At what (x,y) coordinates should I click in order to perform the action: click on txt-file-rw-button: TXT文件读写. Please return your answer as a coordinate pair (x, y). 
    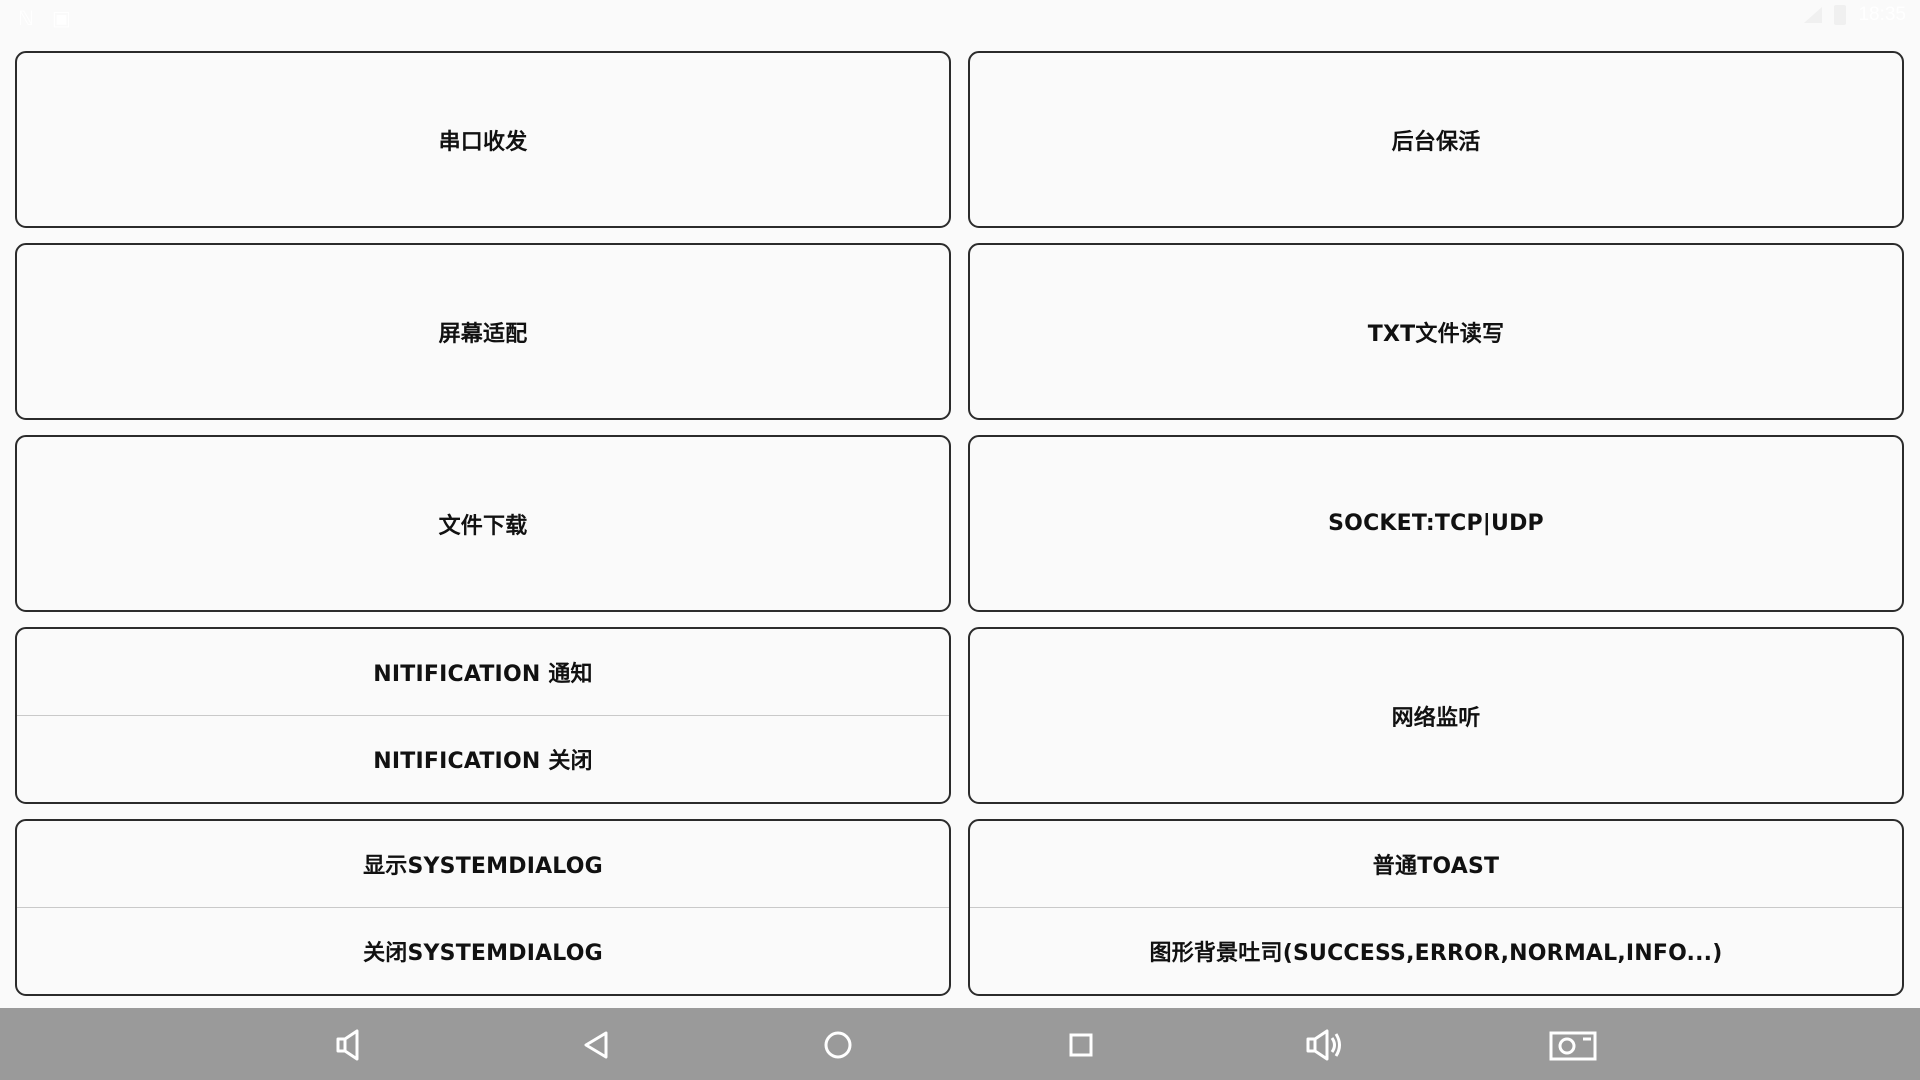
    Looking at the image, I should click on (1436, 331).